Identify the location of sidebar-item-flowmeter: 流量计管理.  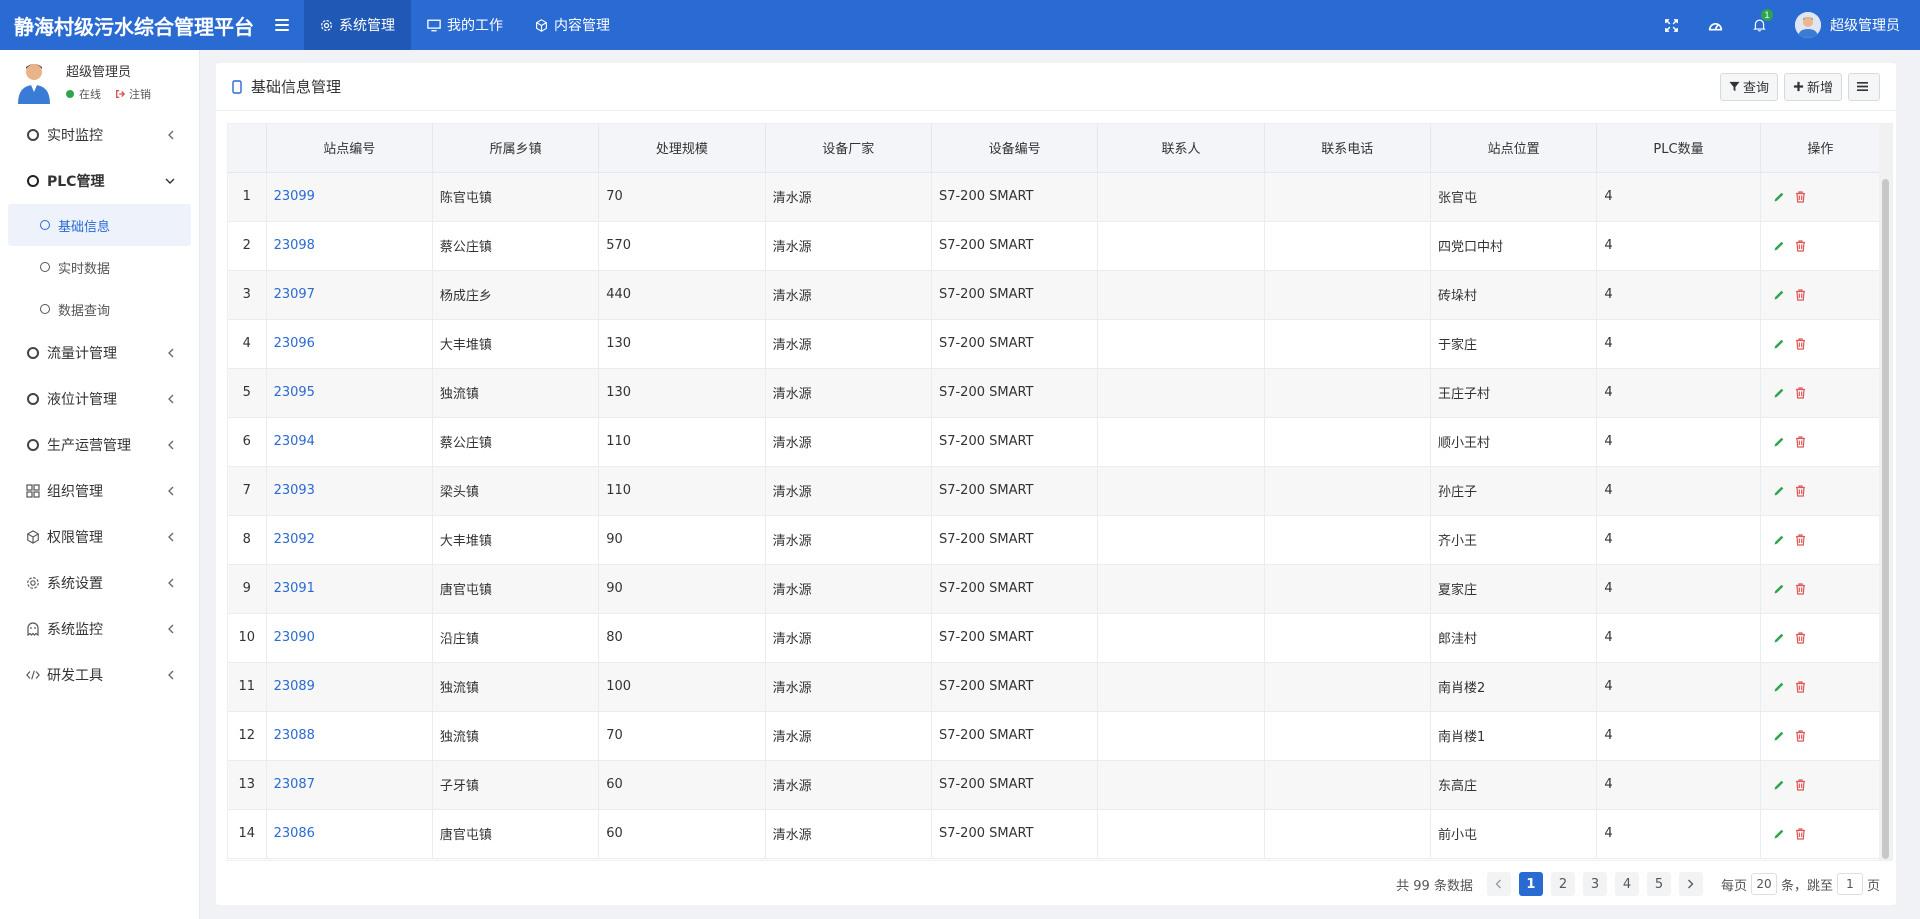
(99, 353).